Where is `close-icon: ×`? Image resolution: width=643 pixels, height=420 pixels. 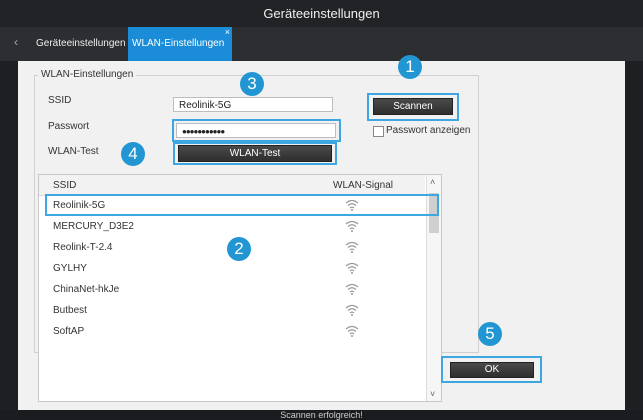 close-icon: × is located at coordinates (227, 32).